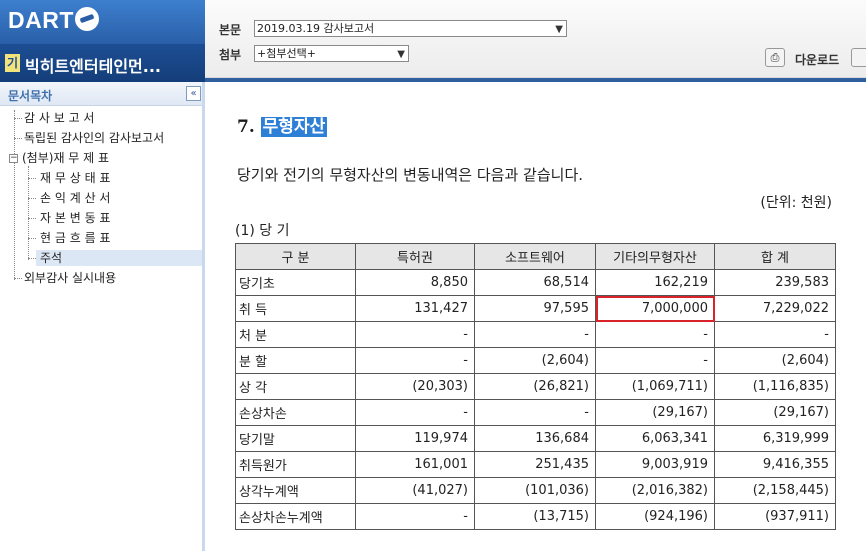  I want to click on toc-item-income-statement: 손 익 계 산 서, so click(75, 198).